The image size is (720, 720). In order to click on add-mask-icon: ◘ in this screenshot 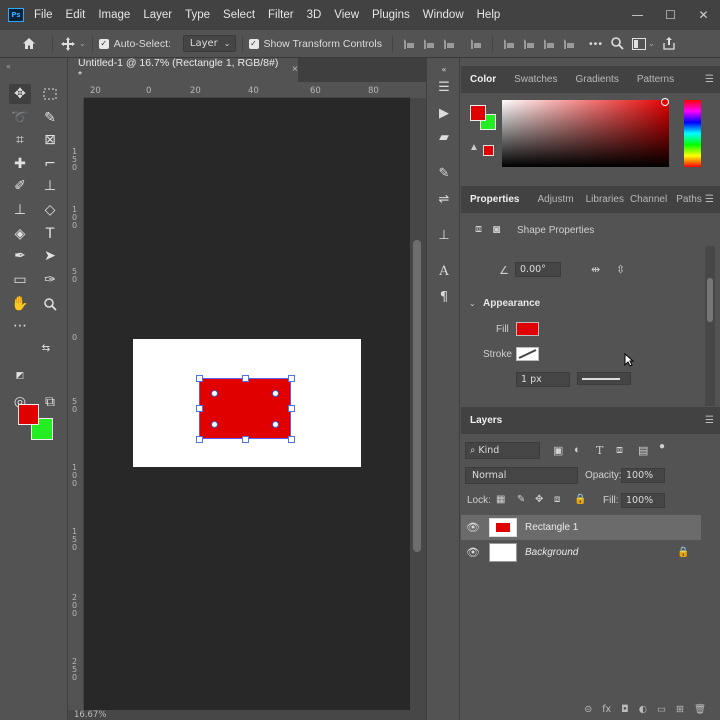, I will do `click(625, 712)`.